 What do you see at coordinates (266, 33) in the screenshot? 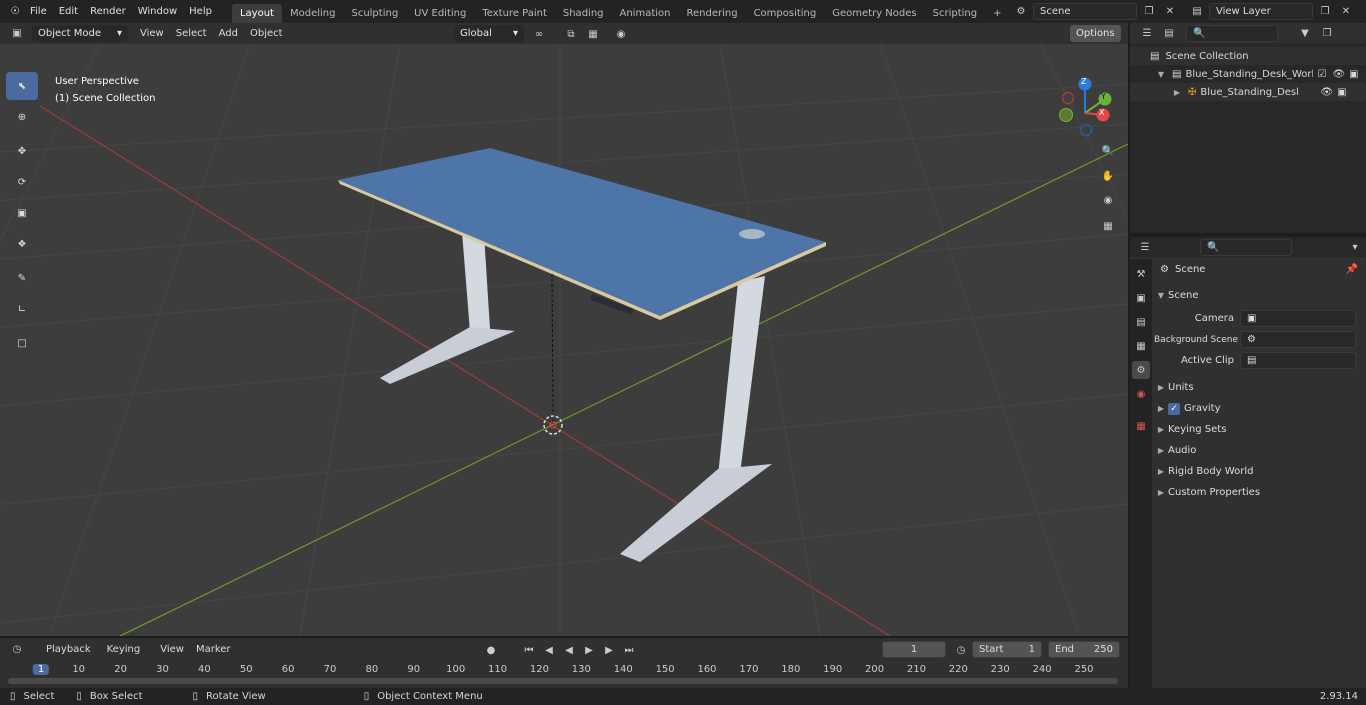
I see `viewport-menu-object: Object` at bounding box center [266, 33].